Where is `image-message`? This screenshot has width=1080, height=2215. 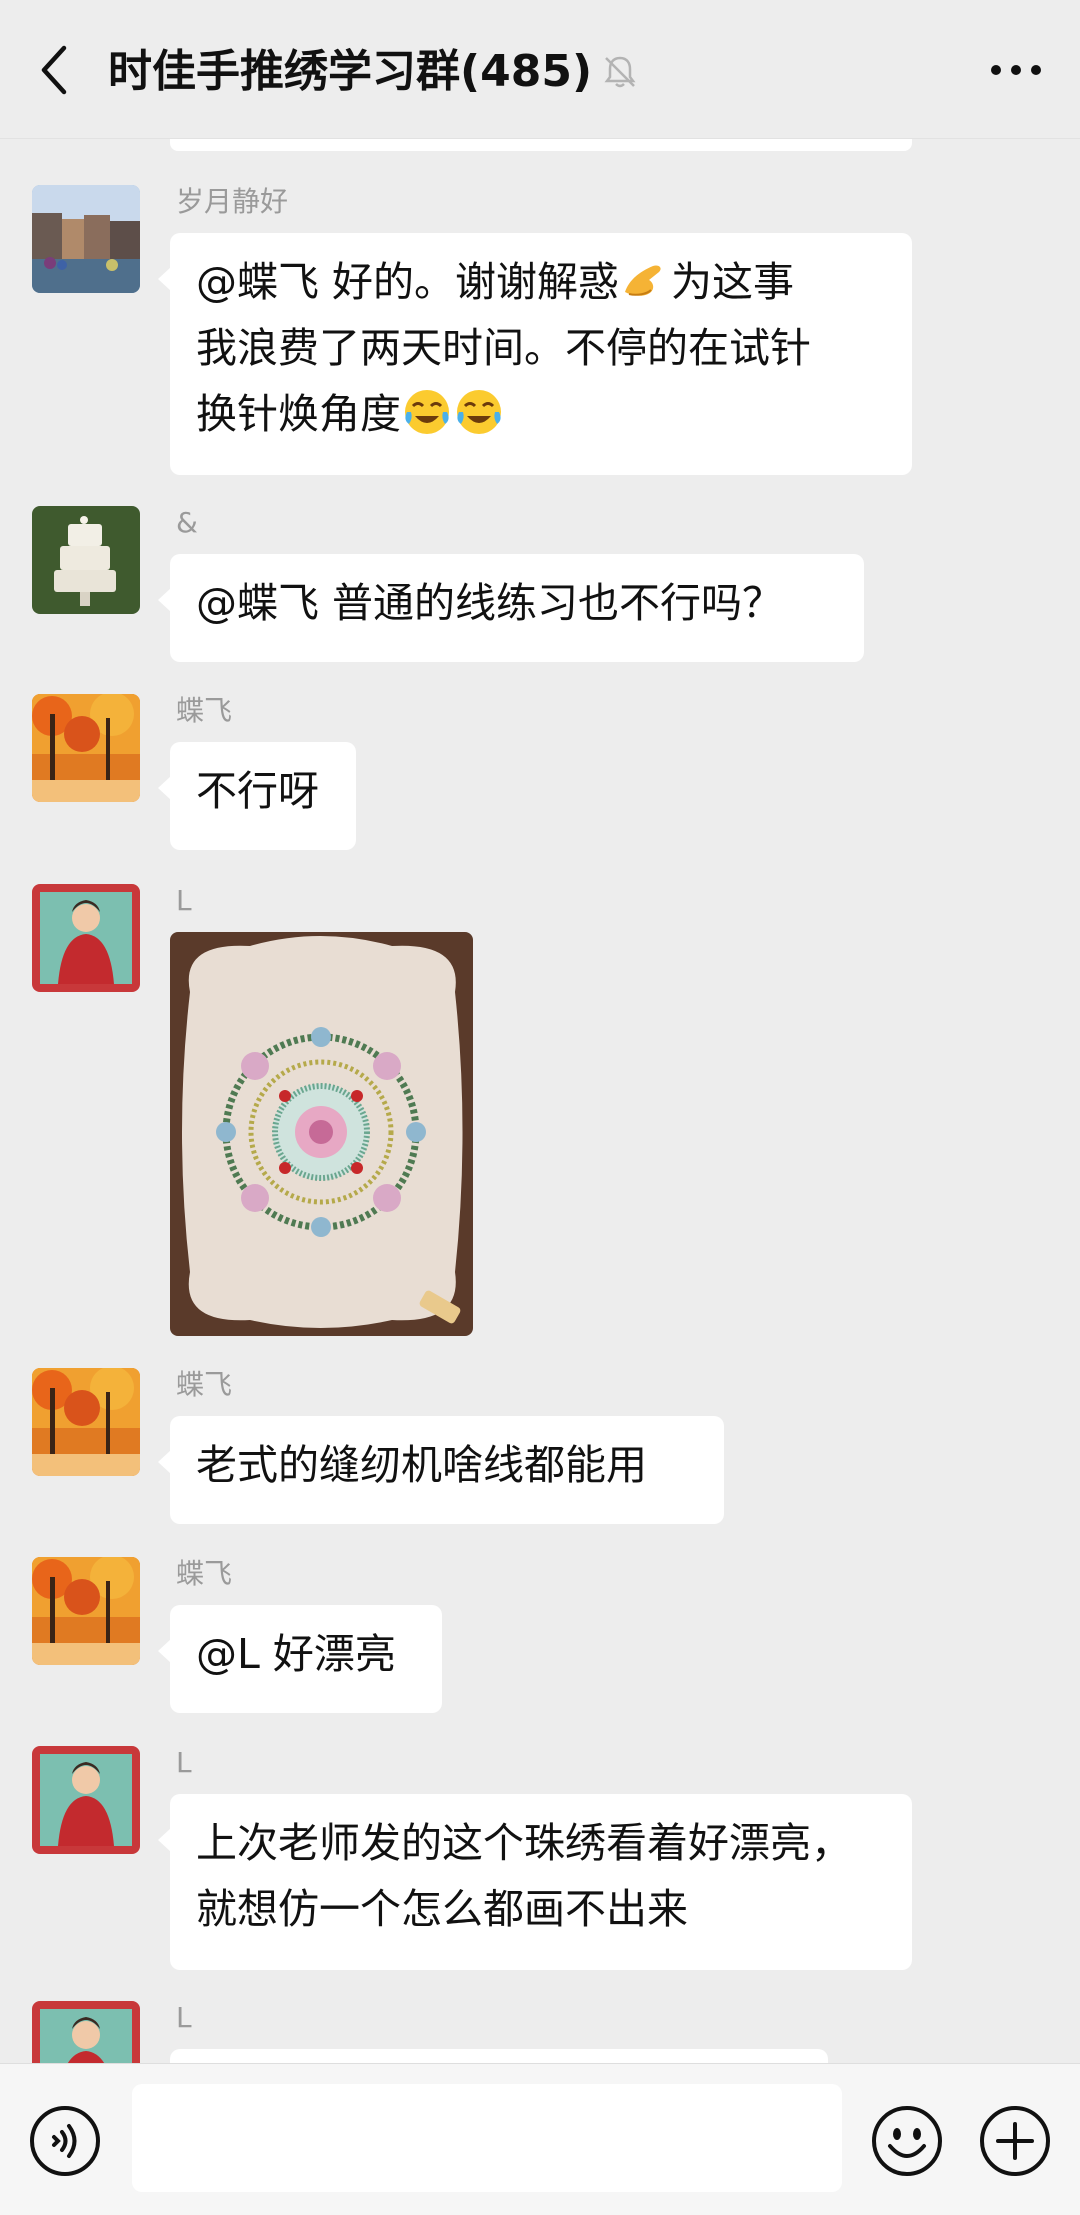 image-message is located at coordinates (321, 1134).